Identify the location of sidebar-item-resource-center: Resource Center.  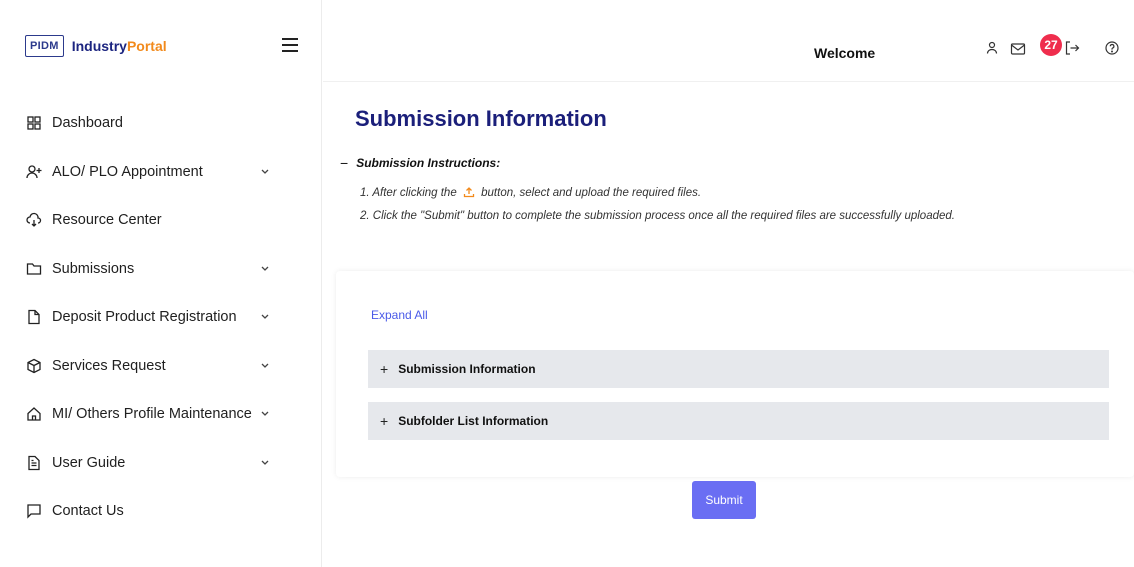
(161, 220).